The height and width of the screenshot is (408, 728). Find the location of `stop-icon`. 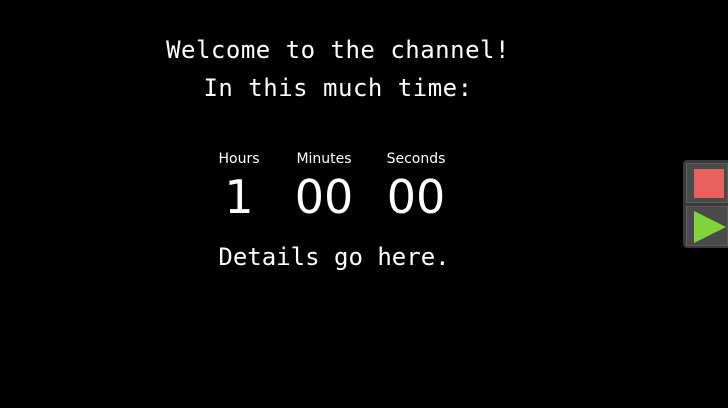

stop-icon is located at coordinates (709, 183).